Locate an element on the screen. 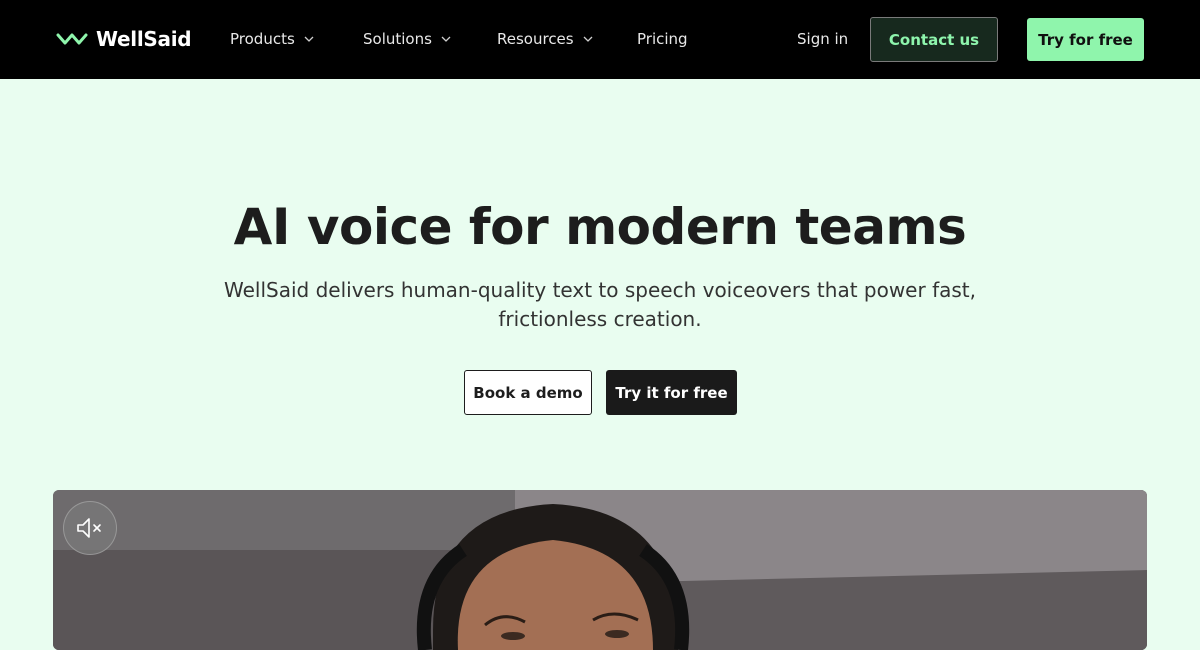 The image size is (1200, 650). wellsaid-logo: WellSaid is located at coordinates (124, 39).